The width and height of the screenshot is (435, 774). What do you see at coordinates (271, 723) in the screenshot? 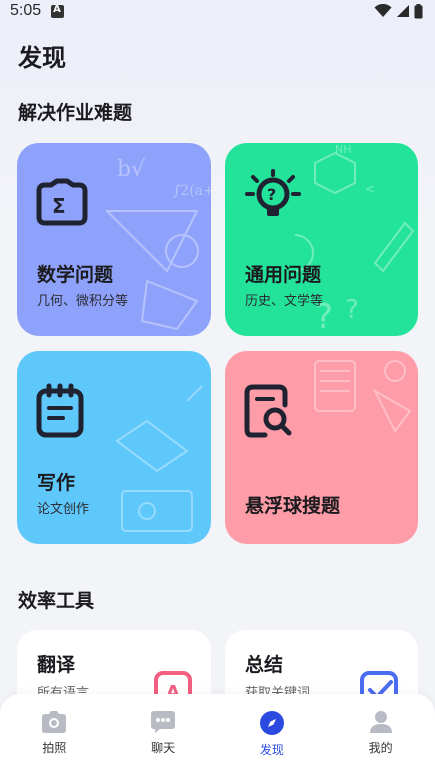
I see `compass-icon` at bounding box center [271, 723].